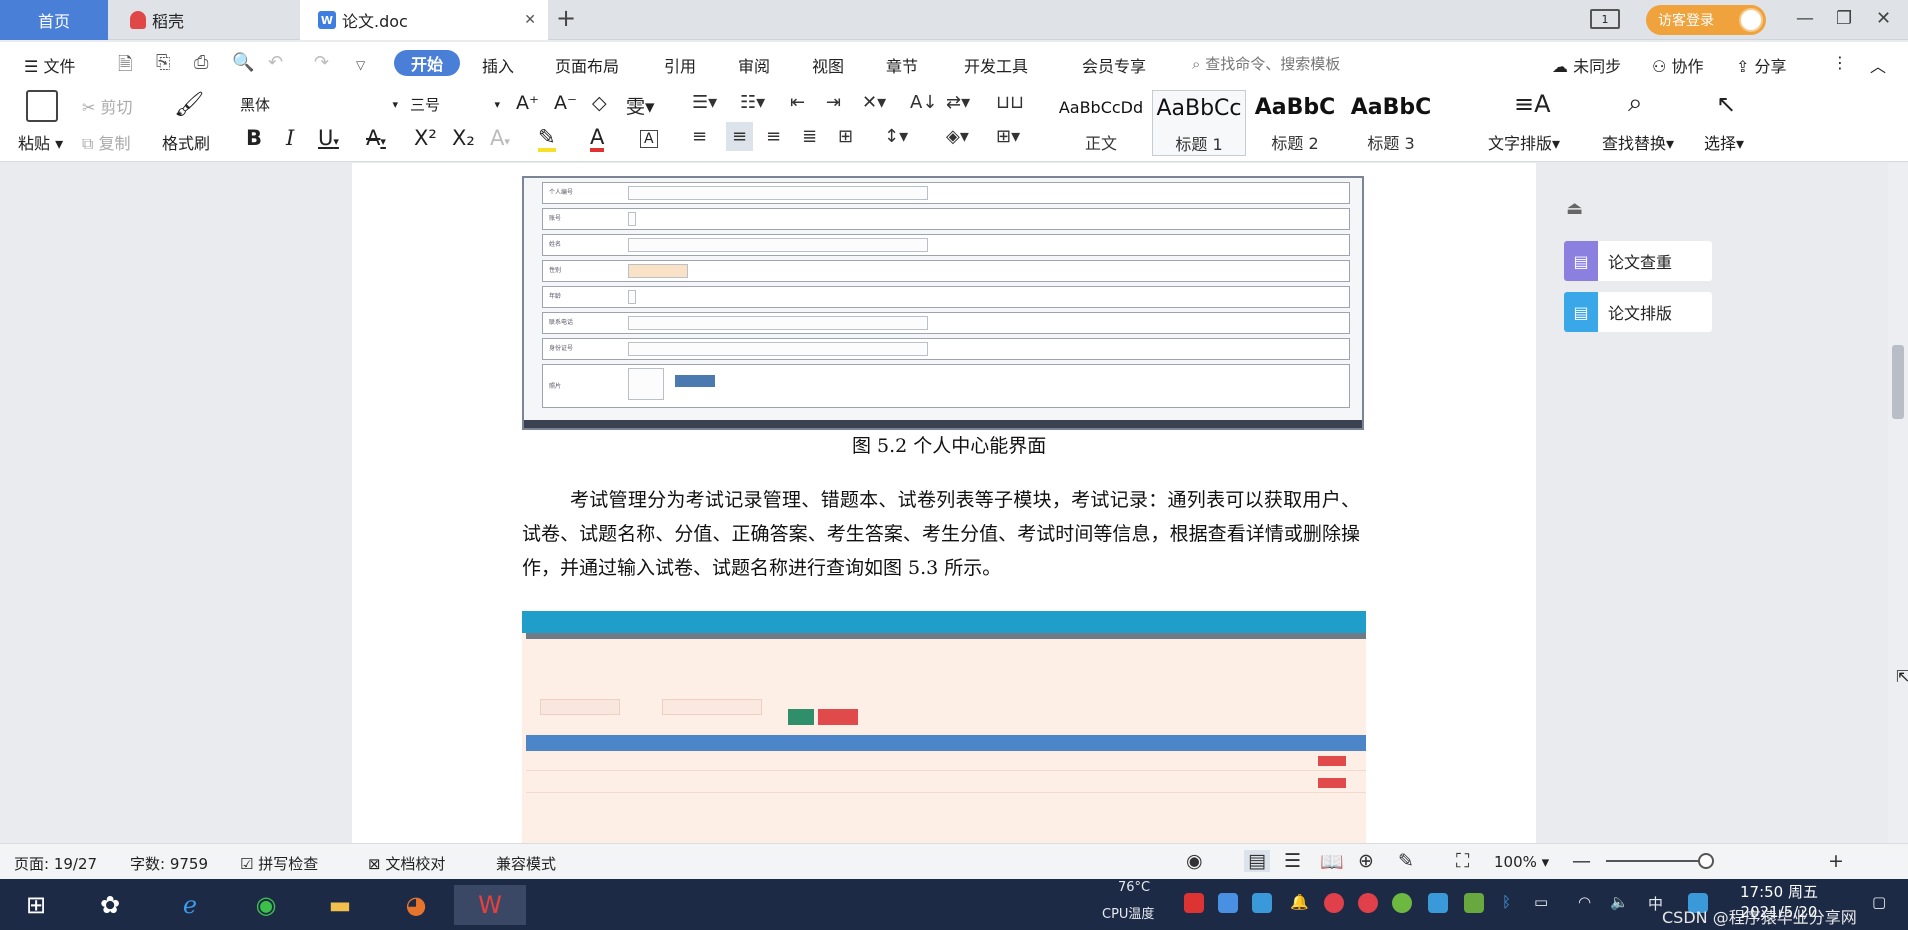 This screenshot has height=930, width=1908. What do you see at coordinates (266, 905) in the screenshot?
I see `browser-icon: ◉` at bounding box center [266, 905].